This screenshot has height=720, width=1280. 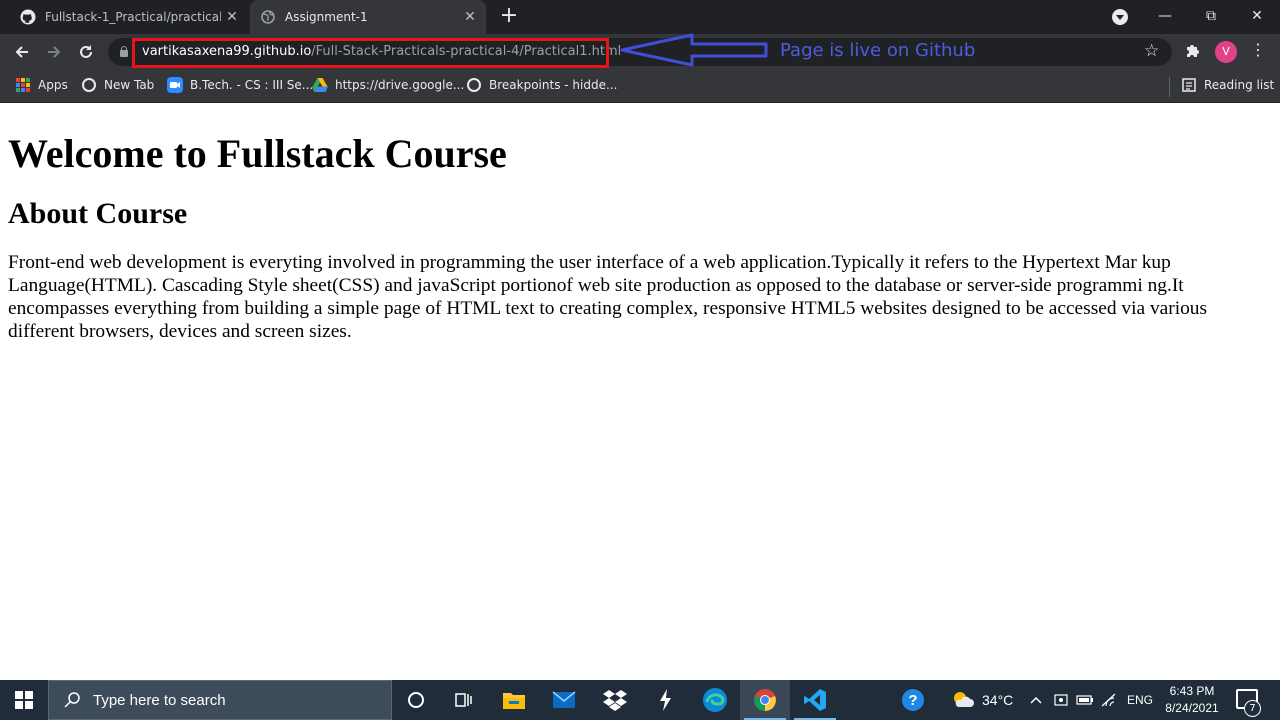 I want to click on bookmark-apps: Apps, so click(x=41, y=85).